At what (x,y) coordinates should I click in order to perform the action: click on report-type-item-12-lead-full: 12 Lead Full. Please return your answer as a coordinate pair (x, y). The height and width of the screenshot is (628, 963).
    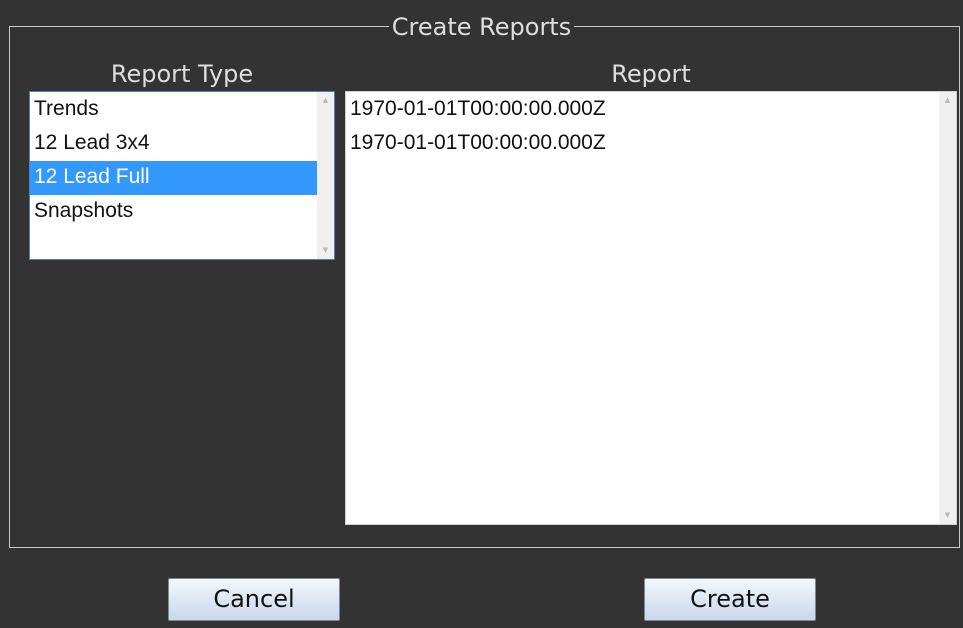
    Looking at the image, I should click on (173, 178).